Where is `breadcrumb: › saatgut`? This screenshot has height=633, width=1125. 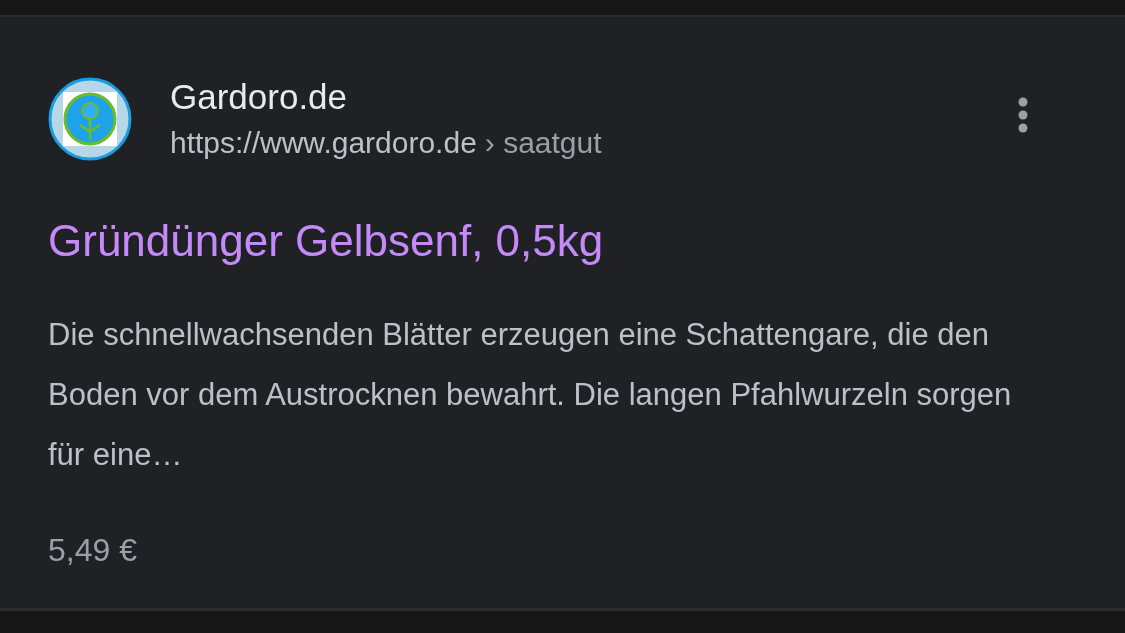
breadcrumb: › saatgut is located at coordinates (543, 143).